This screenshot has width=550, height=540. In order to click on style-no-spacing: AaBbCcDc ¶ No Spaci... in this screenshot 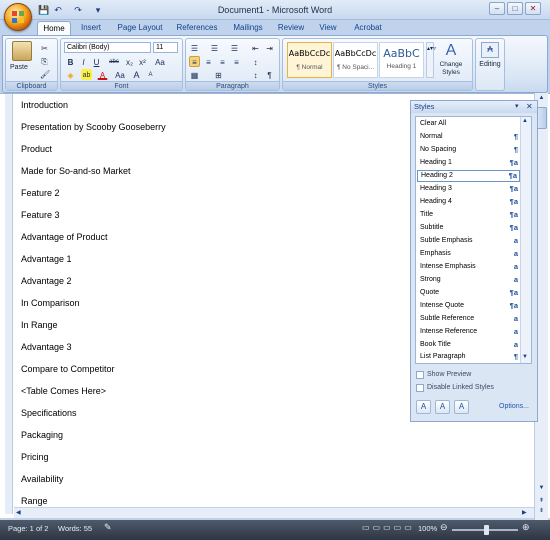, I will do `click(355, 60)`.